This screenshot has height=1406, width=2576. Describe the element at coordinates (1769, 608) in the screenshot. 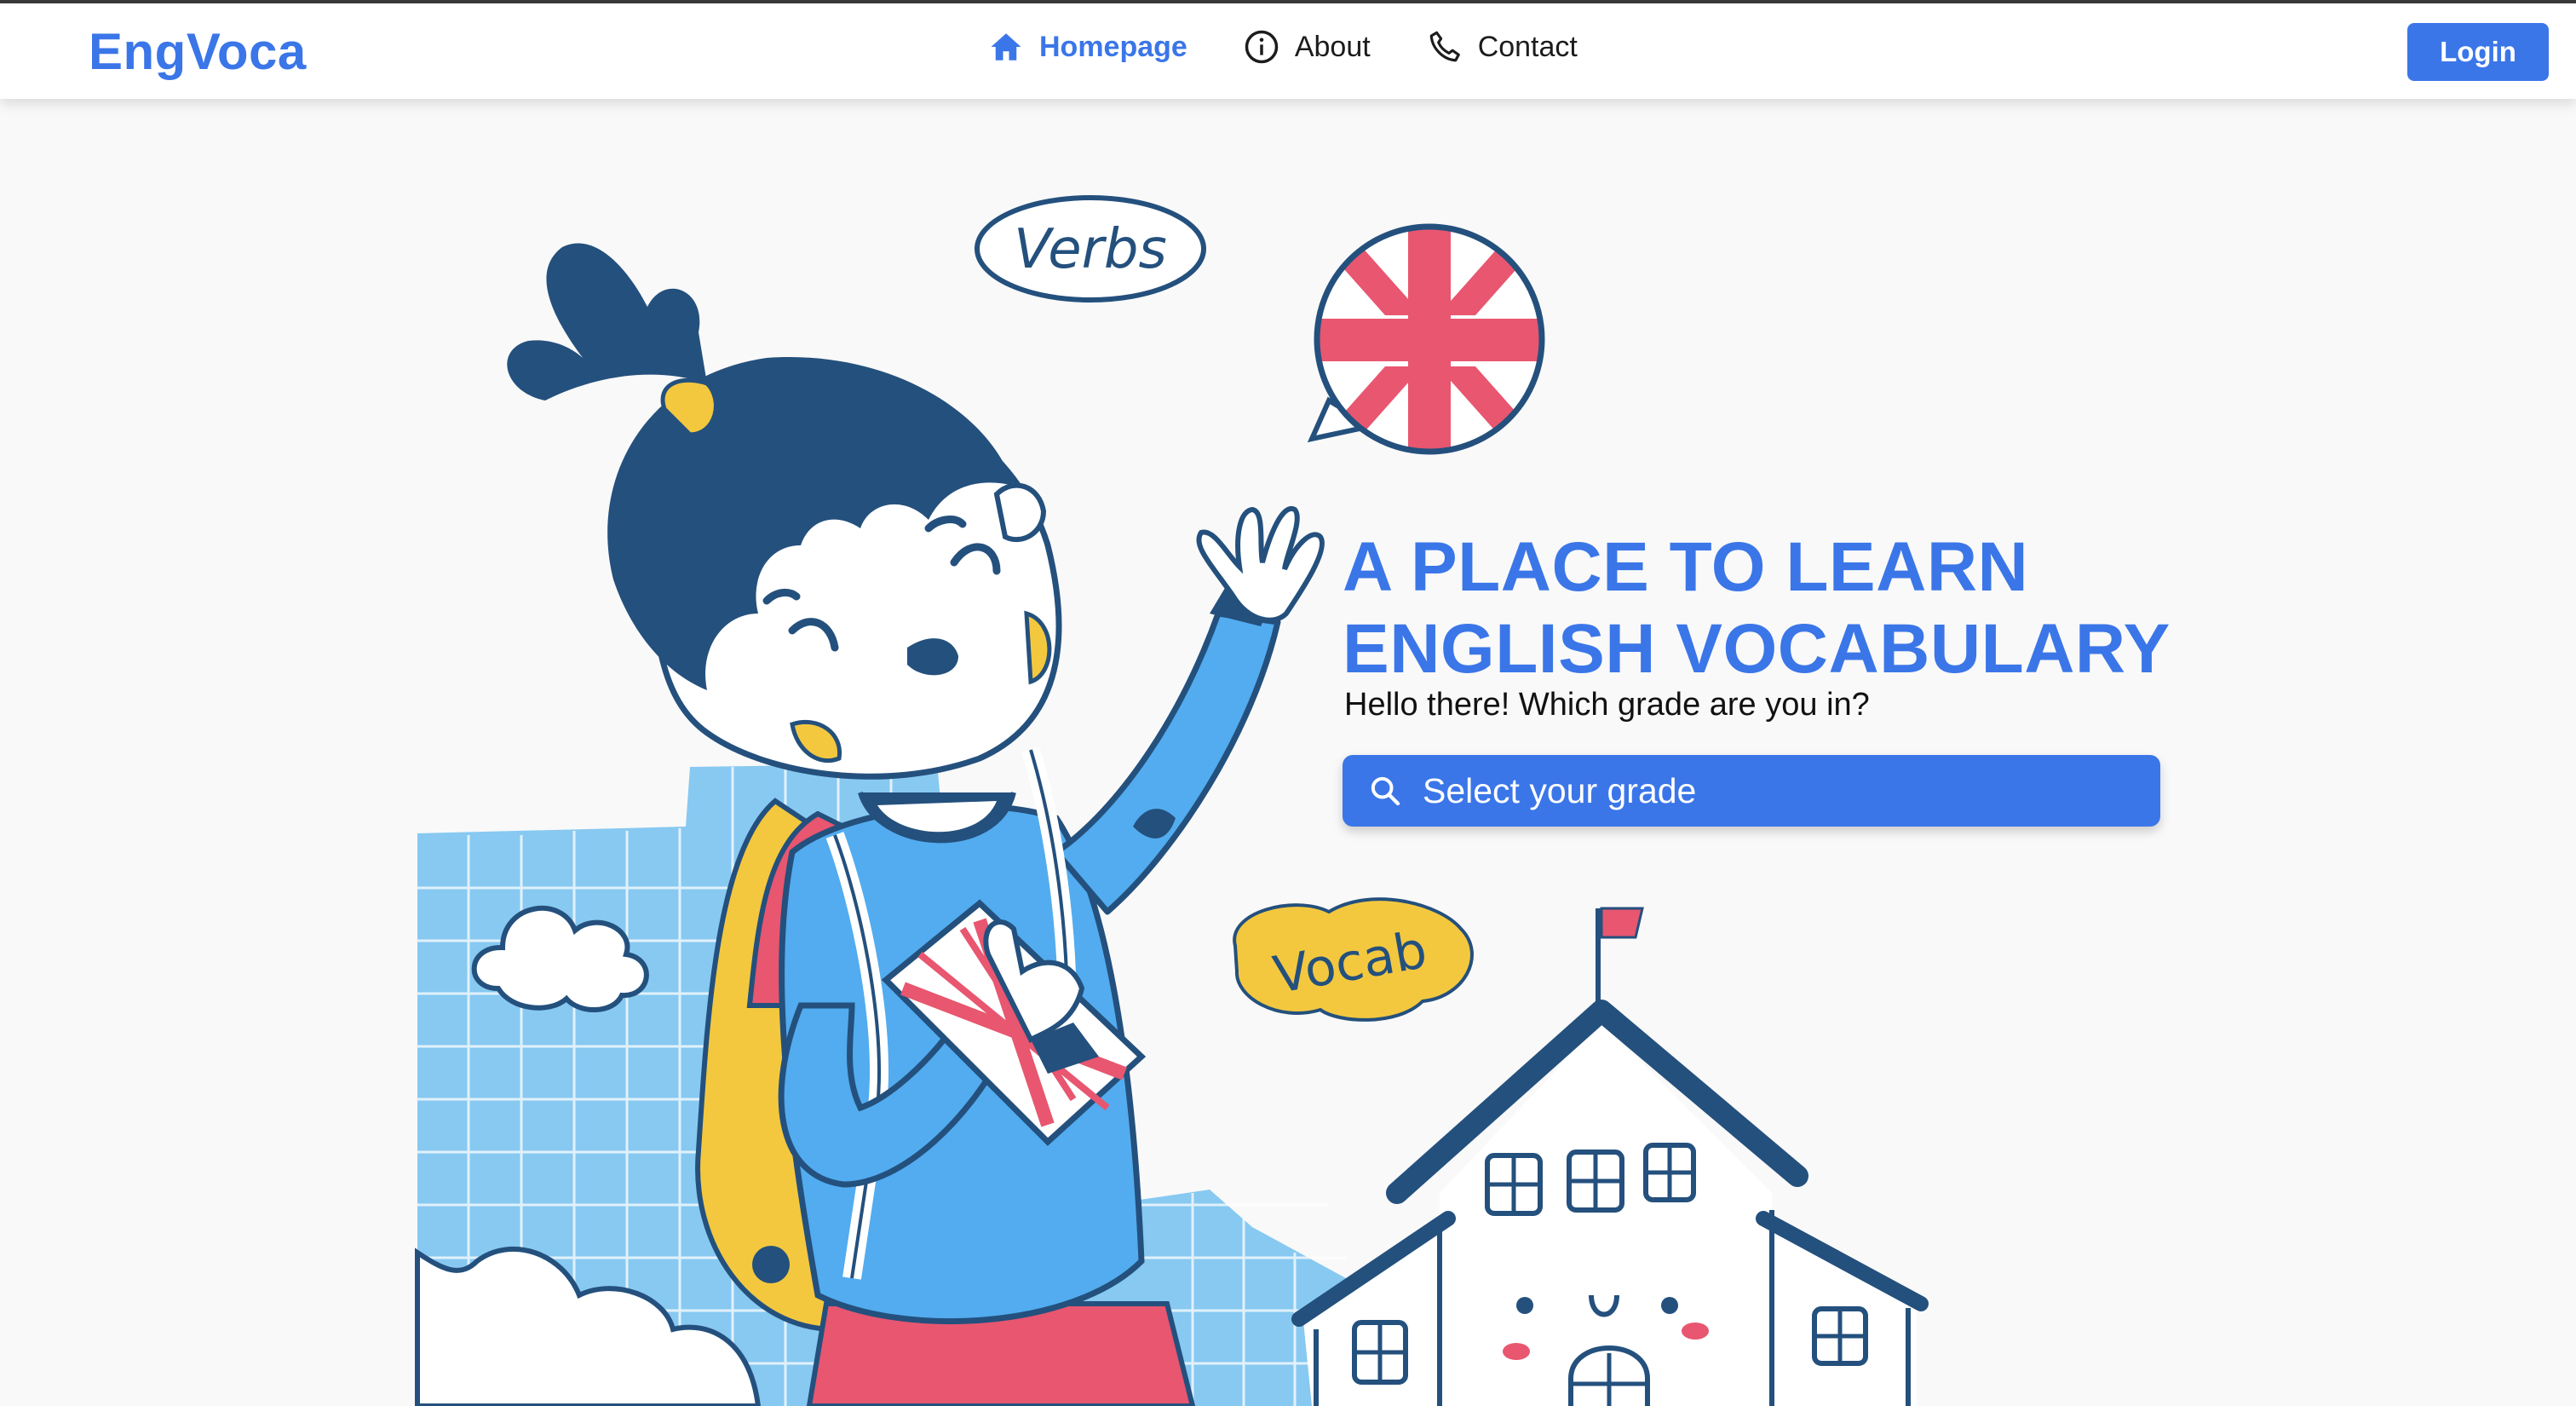

I see `hero-title: A PLACE TO LEARN ENGLISH VOCABULARY` at that location.